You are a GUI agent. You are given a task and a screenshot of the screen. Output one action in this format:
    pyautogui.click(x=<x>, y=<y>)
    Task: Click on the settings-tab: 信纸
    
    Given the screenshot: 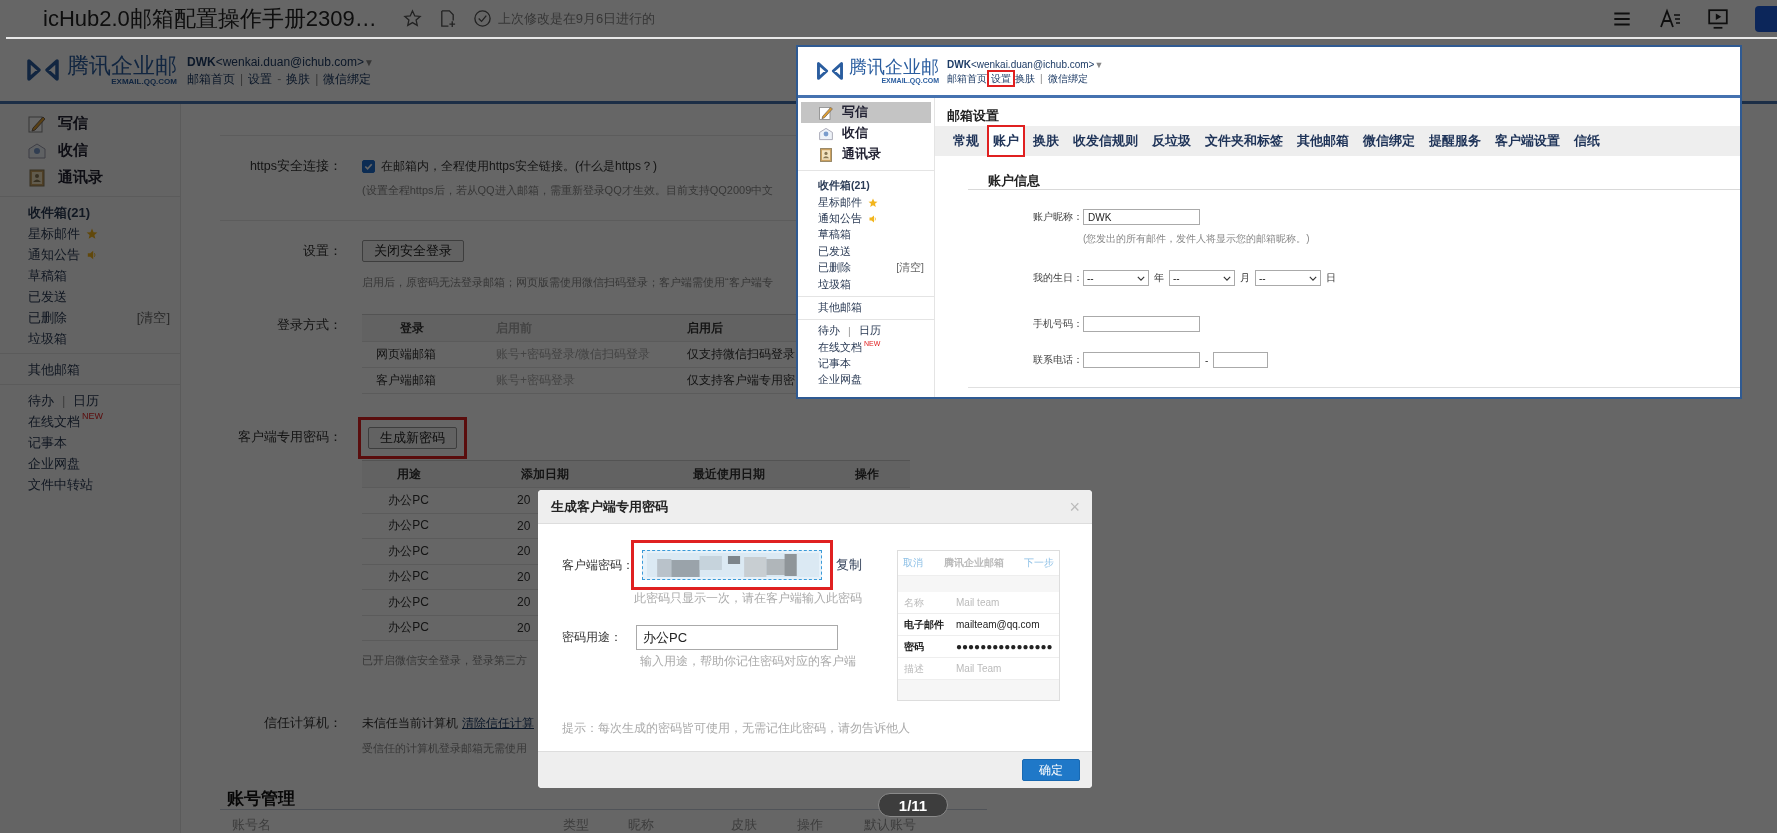 What is the action you would take?
    pyautogui.click(x=1587, y=141)
    